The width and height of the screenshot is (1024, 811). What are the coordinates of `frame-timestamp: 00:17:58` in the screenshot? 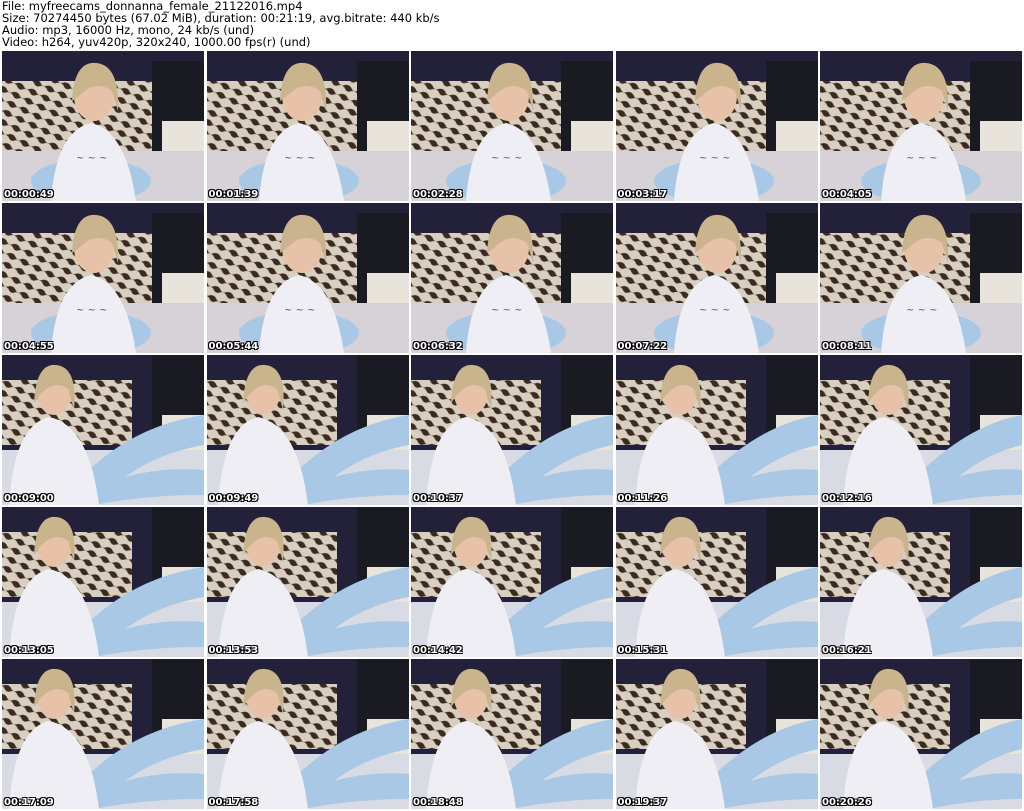 It's located at (233, 802).